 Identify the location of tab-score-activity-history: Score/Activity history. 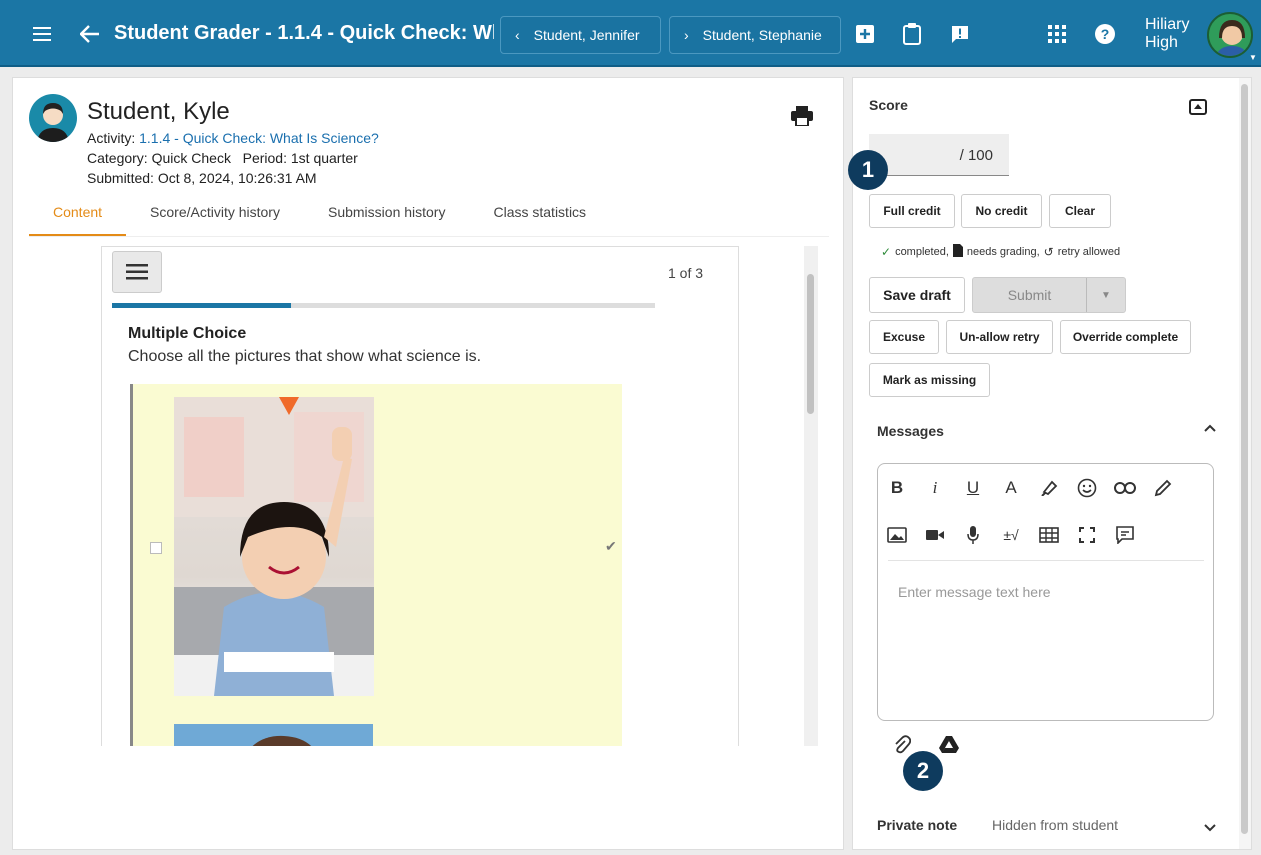
(215, 214).